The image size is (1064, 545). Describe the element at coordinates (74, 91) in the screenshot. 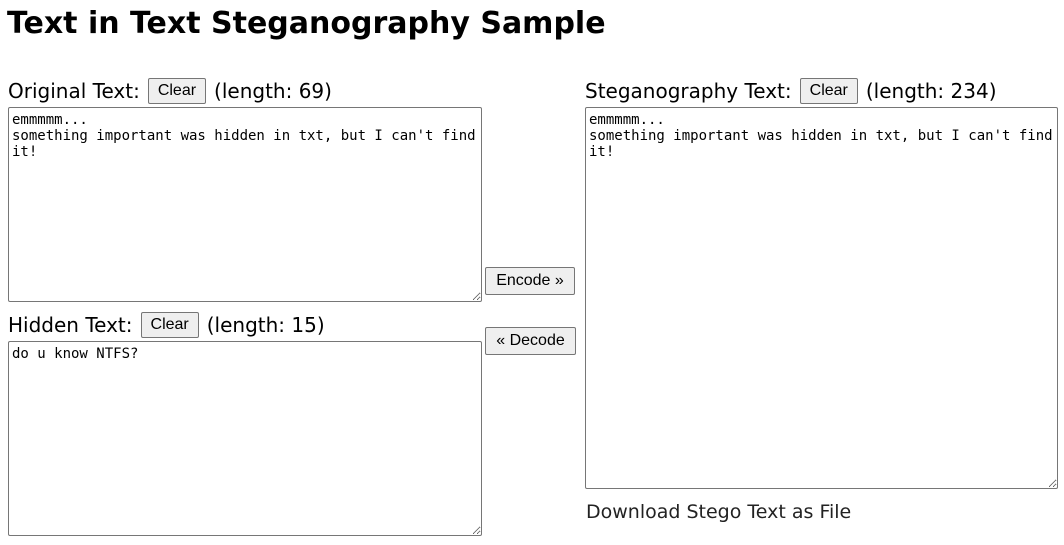

I see `original-text-label: Original Text:` at that location.